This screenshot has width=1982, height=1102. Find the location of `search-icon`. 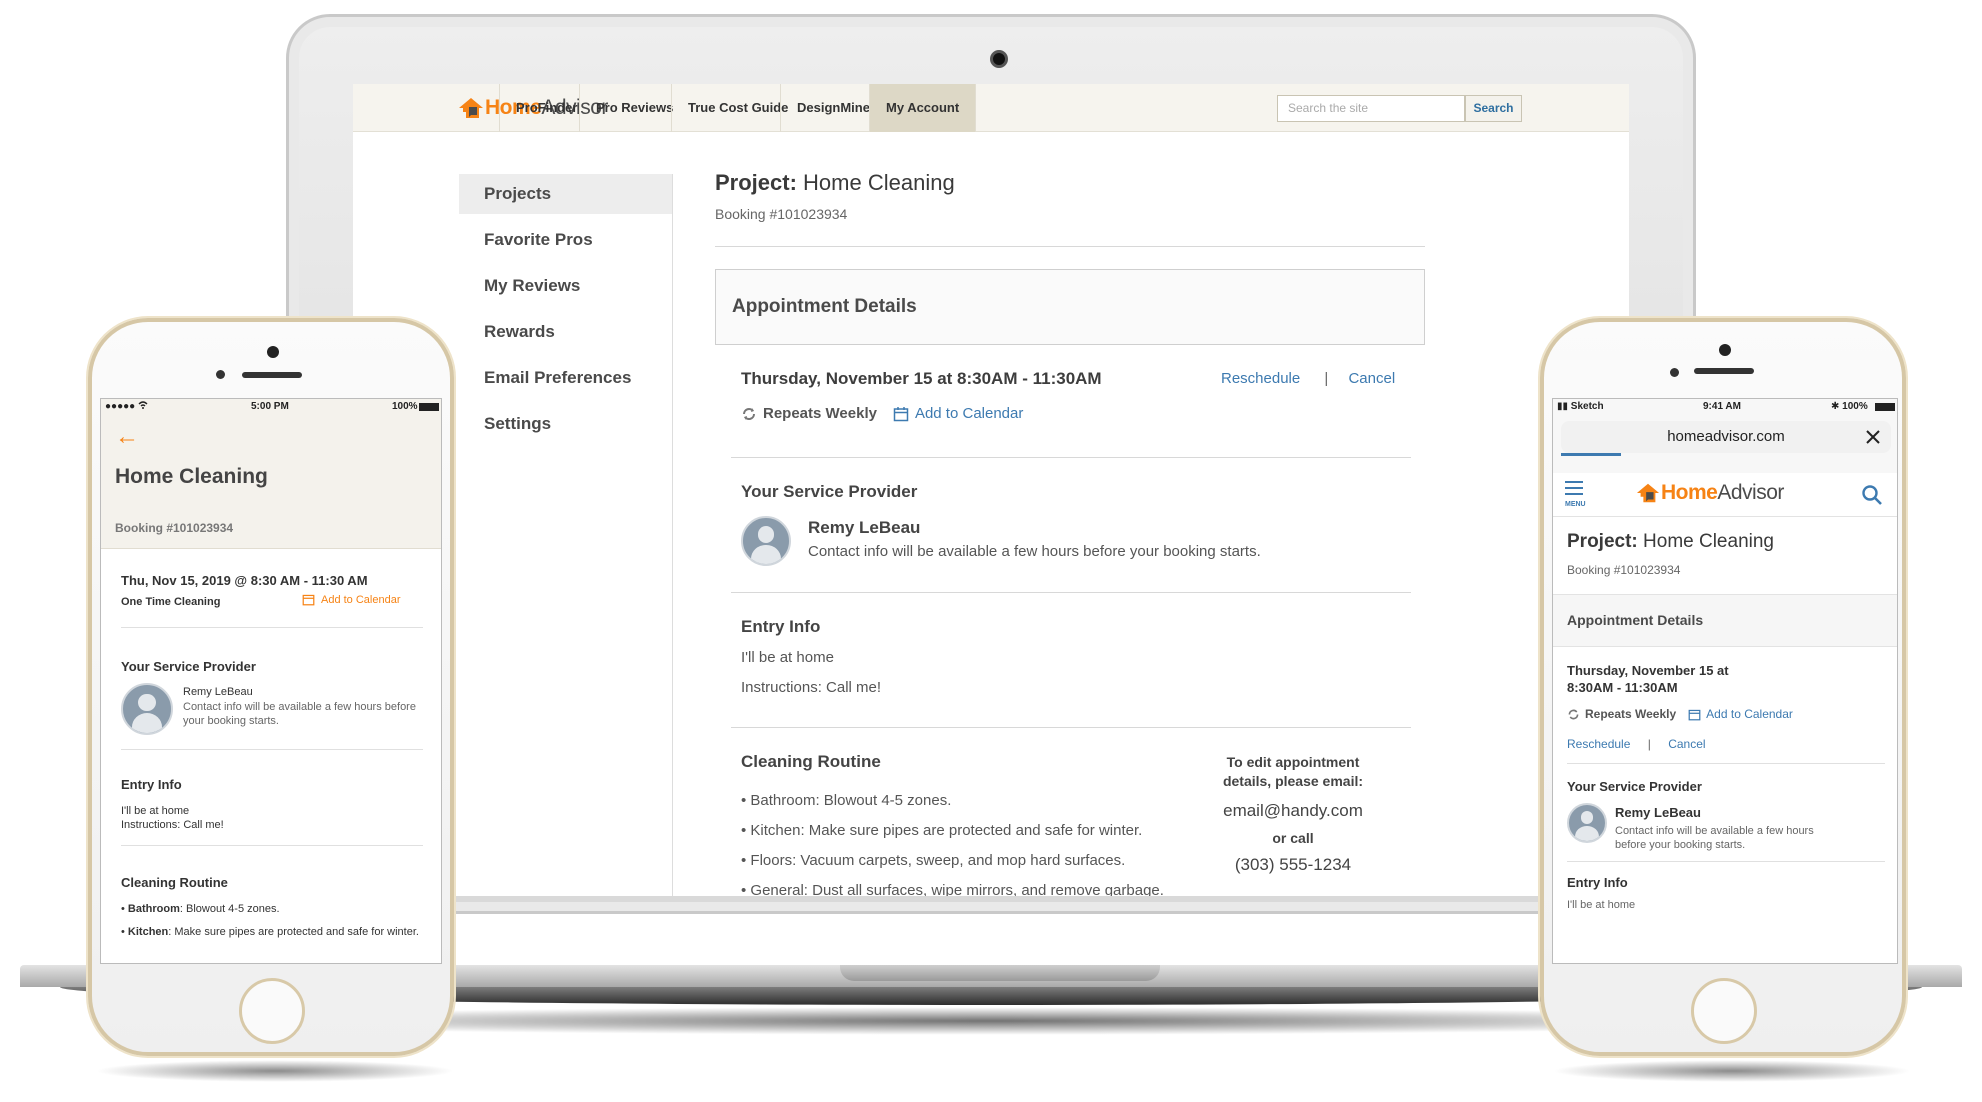

search-icon is located at coordinates (1872, 495).